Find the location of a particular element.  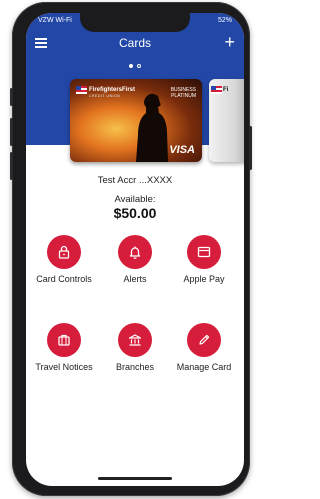

card-controls-circle is located at coordinates (64, 252).